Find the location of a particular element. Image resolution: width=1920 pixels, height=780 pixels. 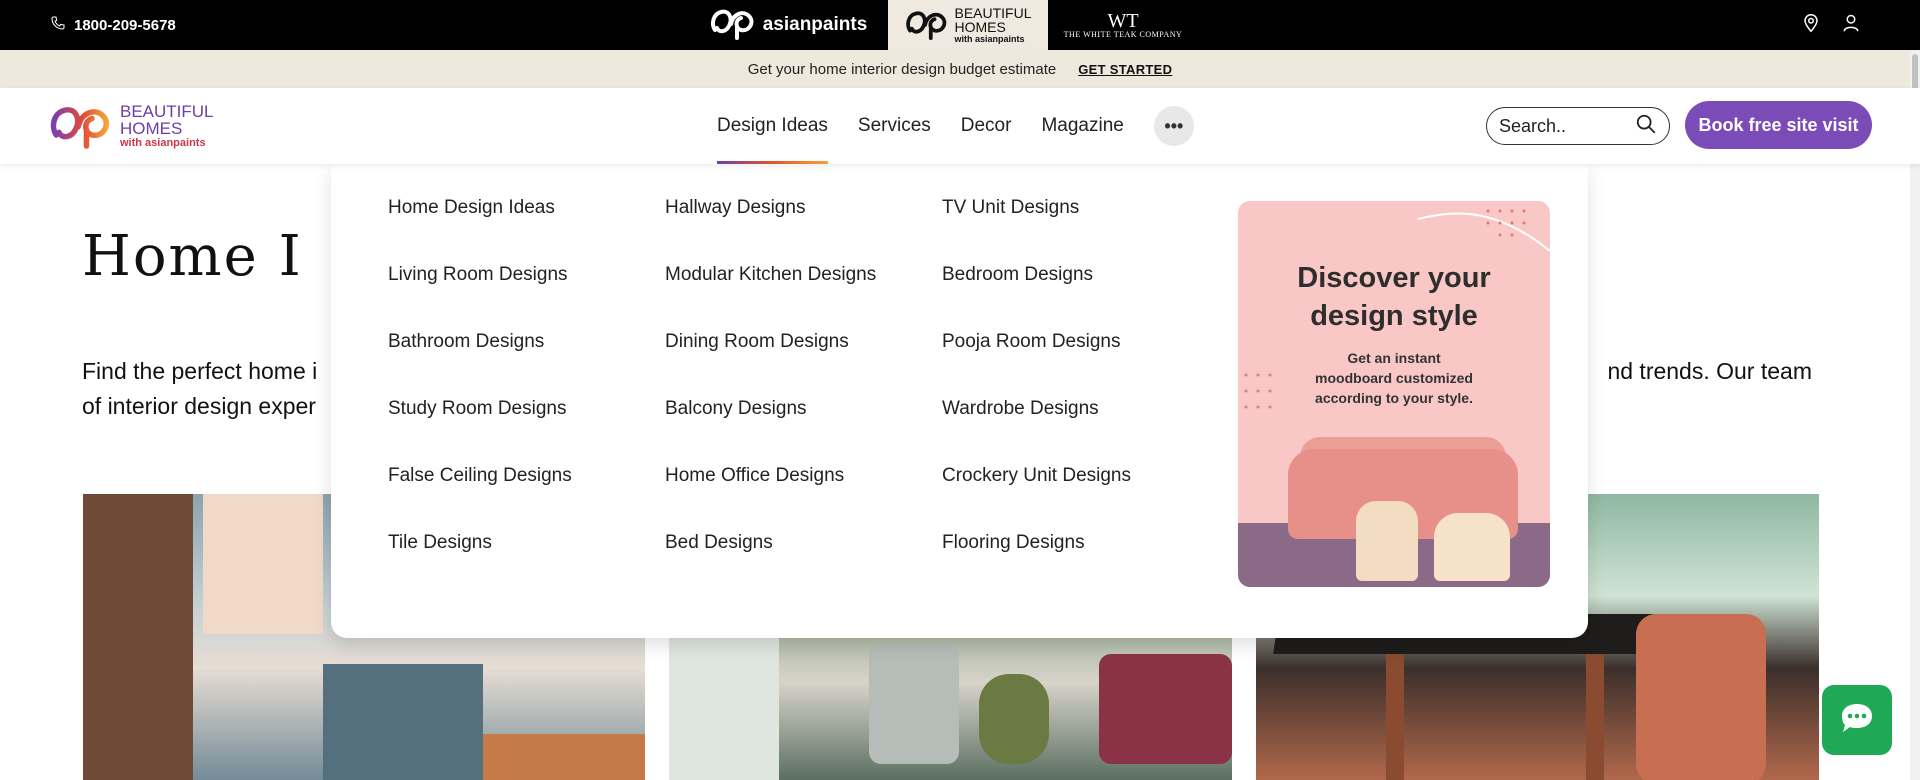

chat-widget-button is located at coordinates (1857, 720).